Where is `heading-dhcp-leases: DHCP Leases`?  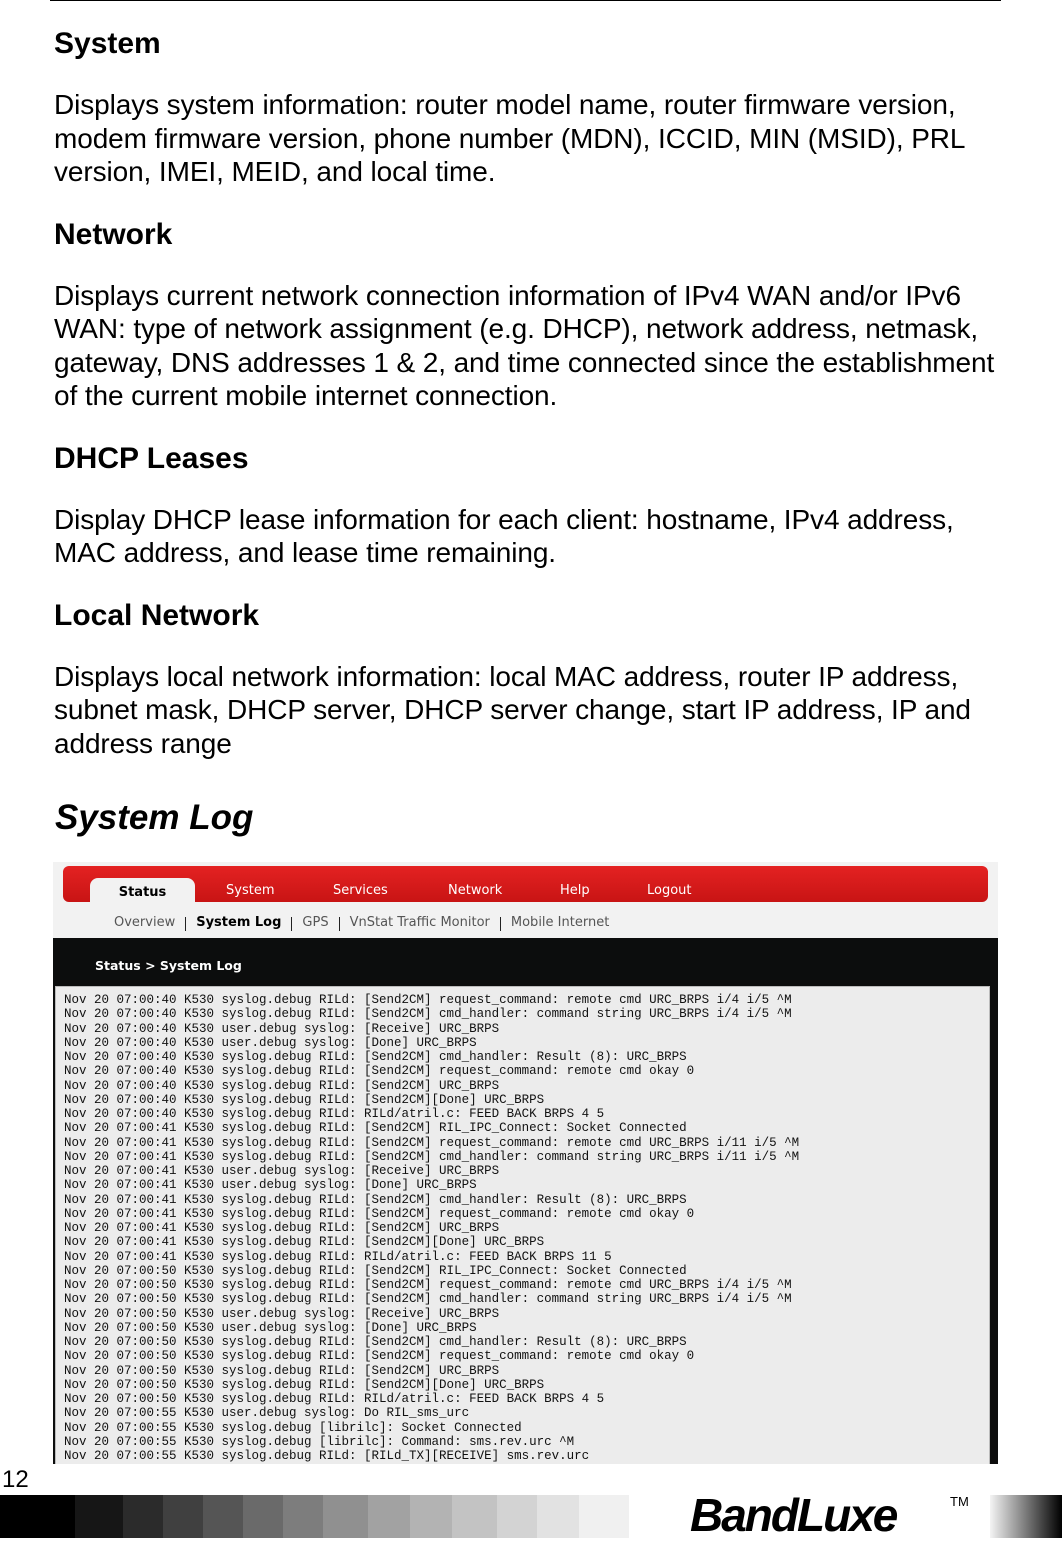 heading-dhcp-leases: DHCP Leases is located at coordinates (151, 458).